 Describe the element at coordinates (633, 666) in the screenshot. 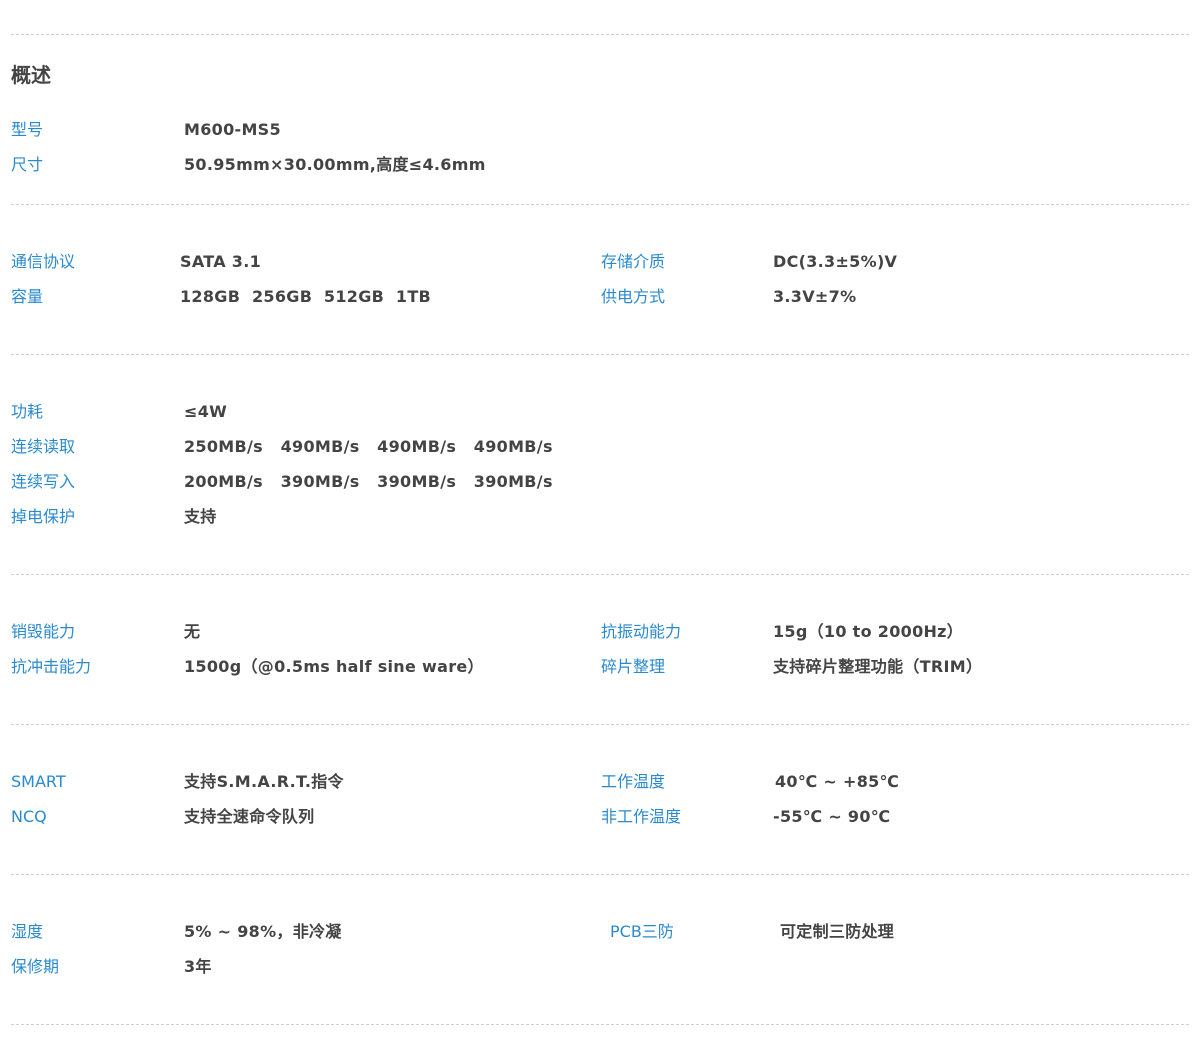

I see `spec-label-defragmentation: 碎片整理` at that location.